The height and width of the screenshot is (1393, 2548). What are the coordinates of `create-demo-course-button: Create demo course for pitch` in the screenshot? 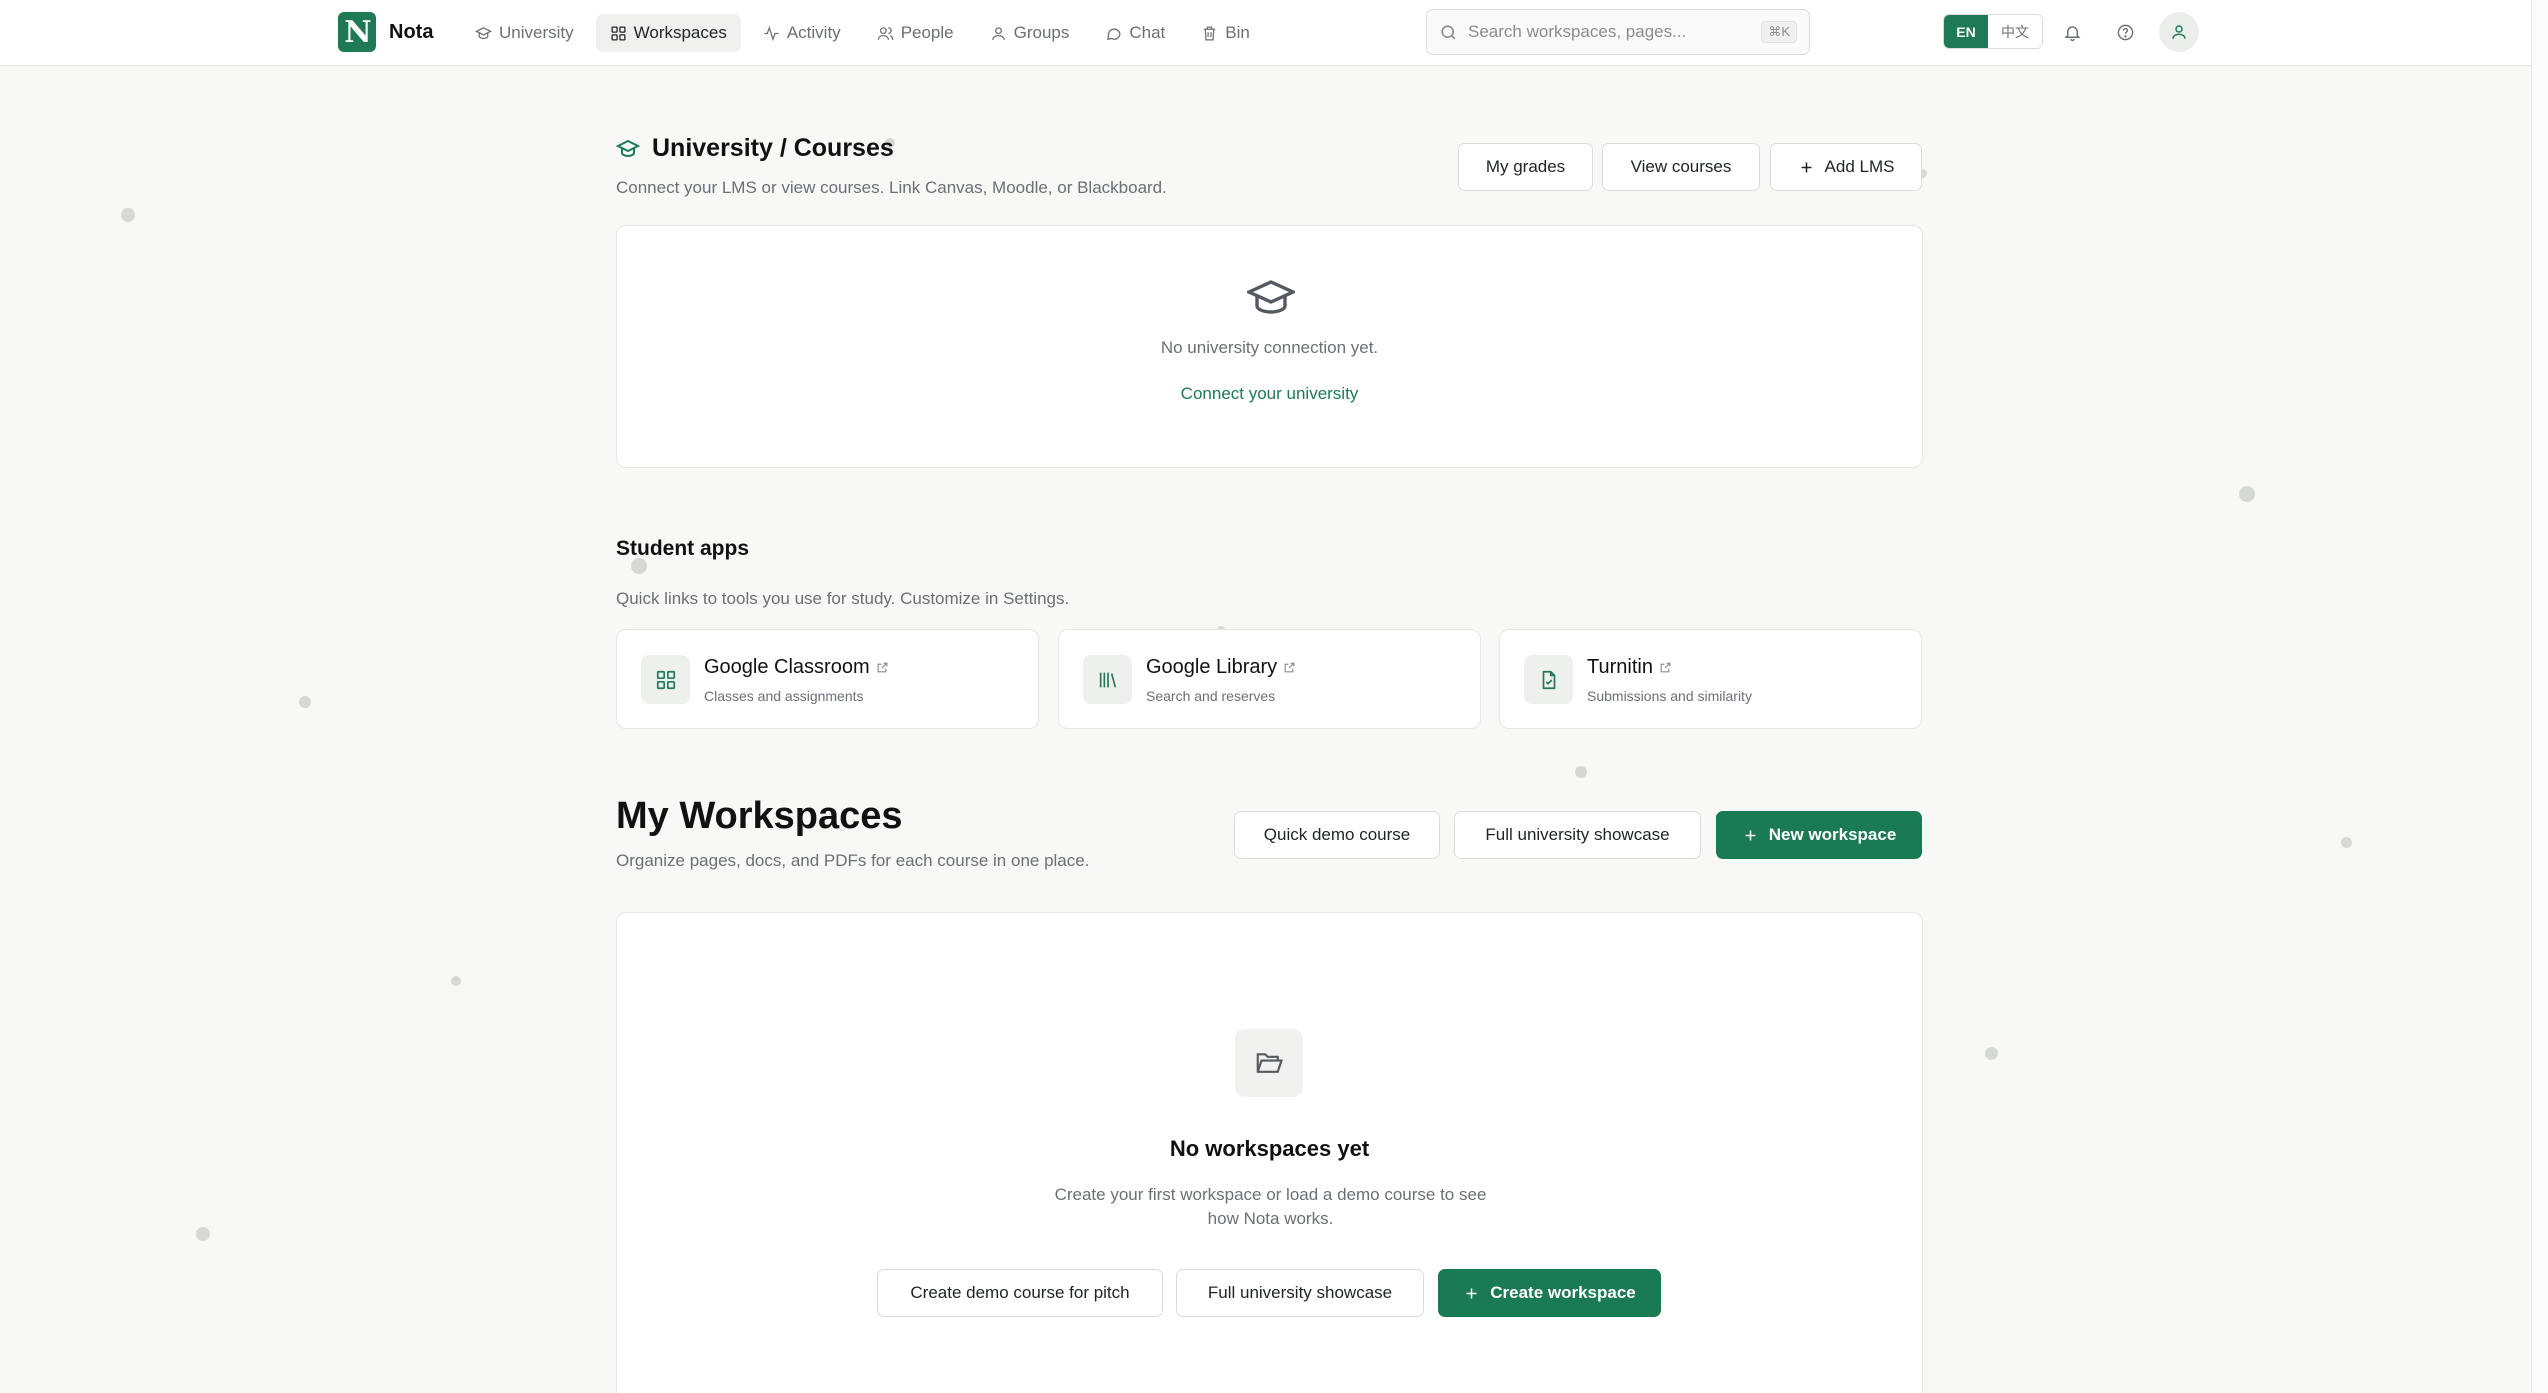 It's located at (1020, 1293).